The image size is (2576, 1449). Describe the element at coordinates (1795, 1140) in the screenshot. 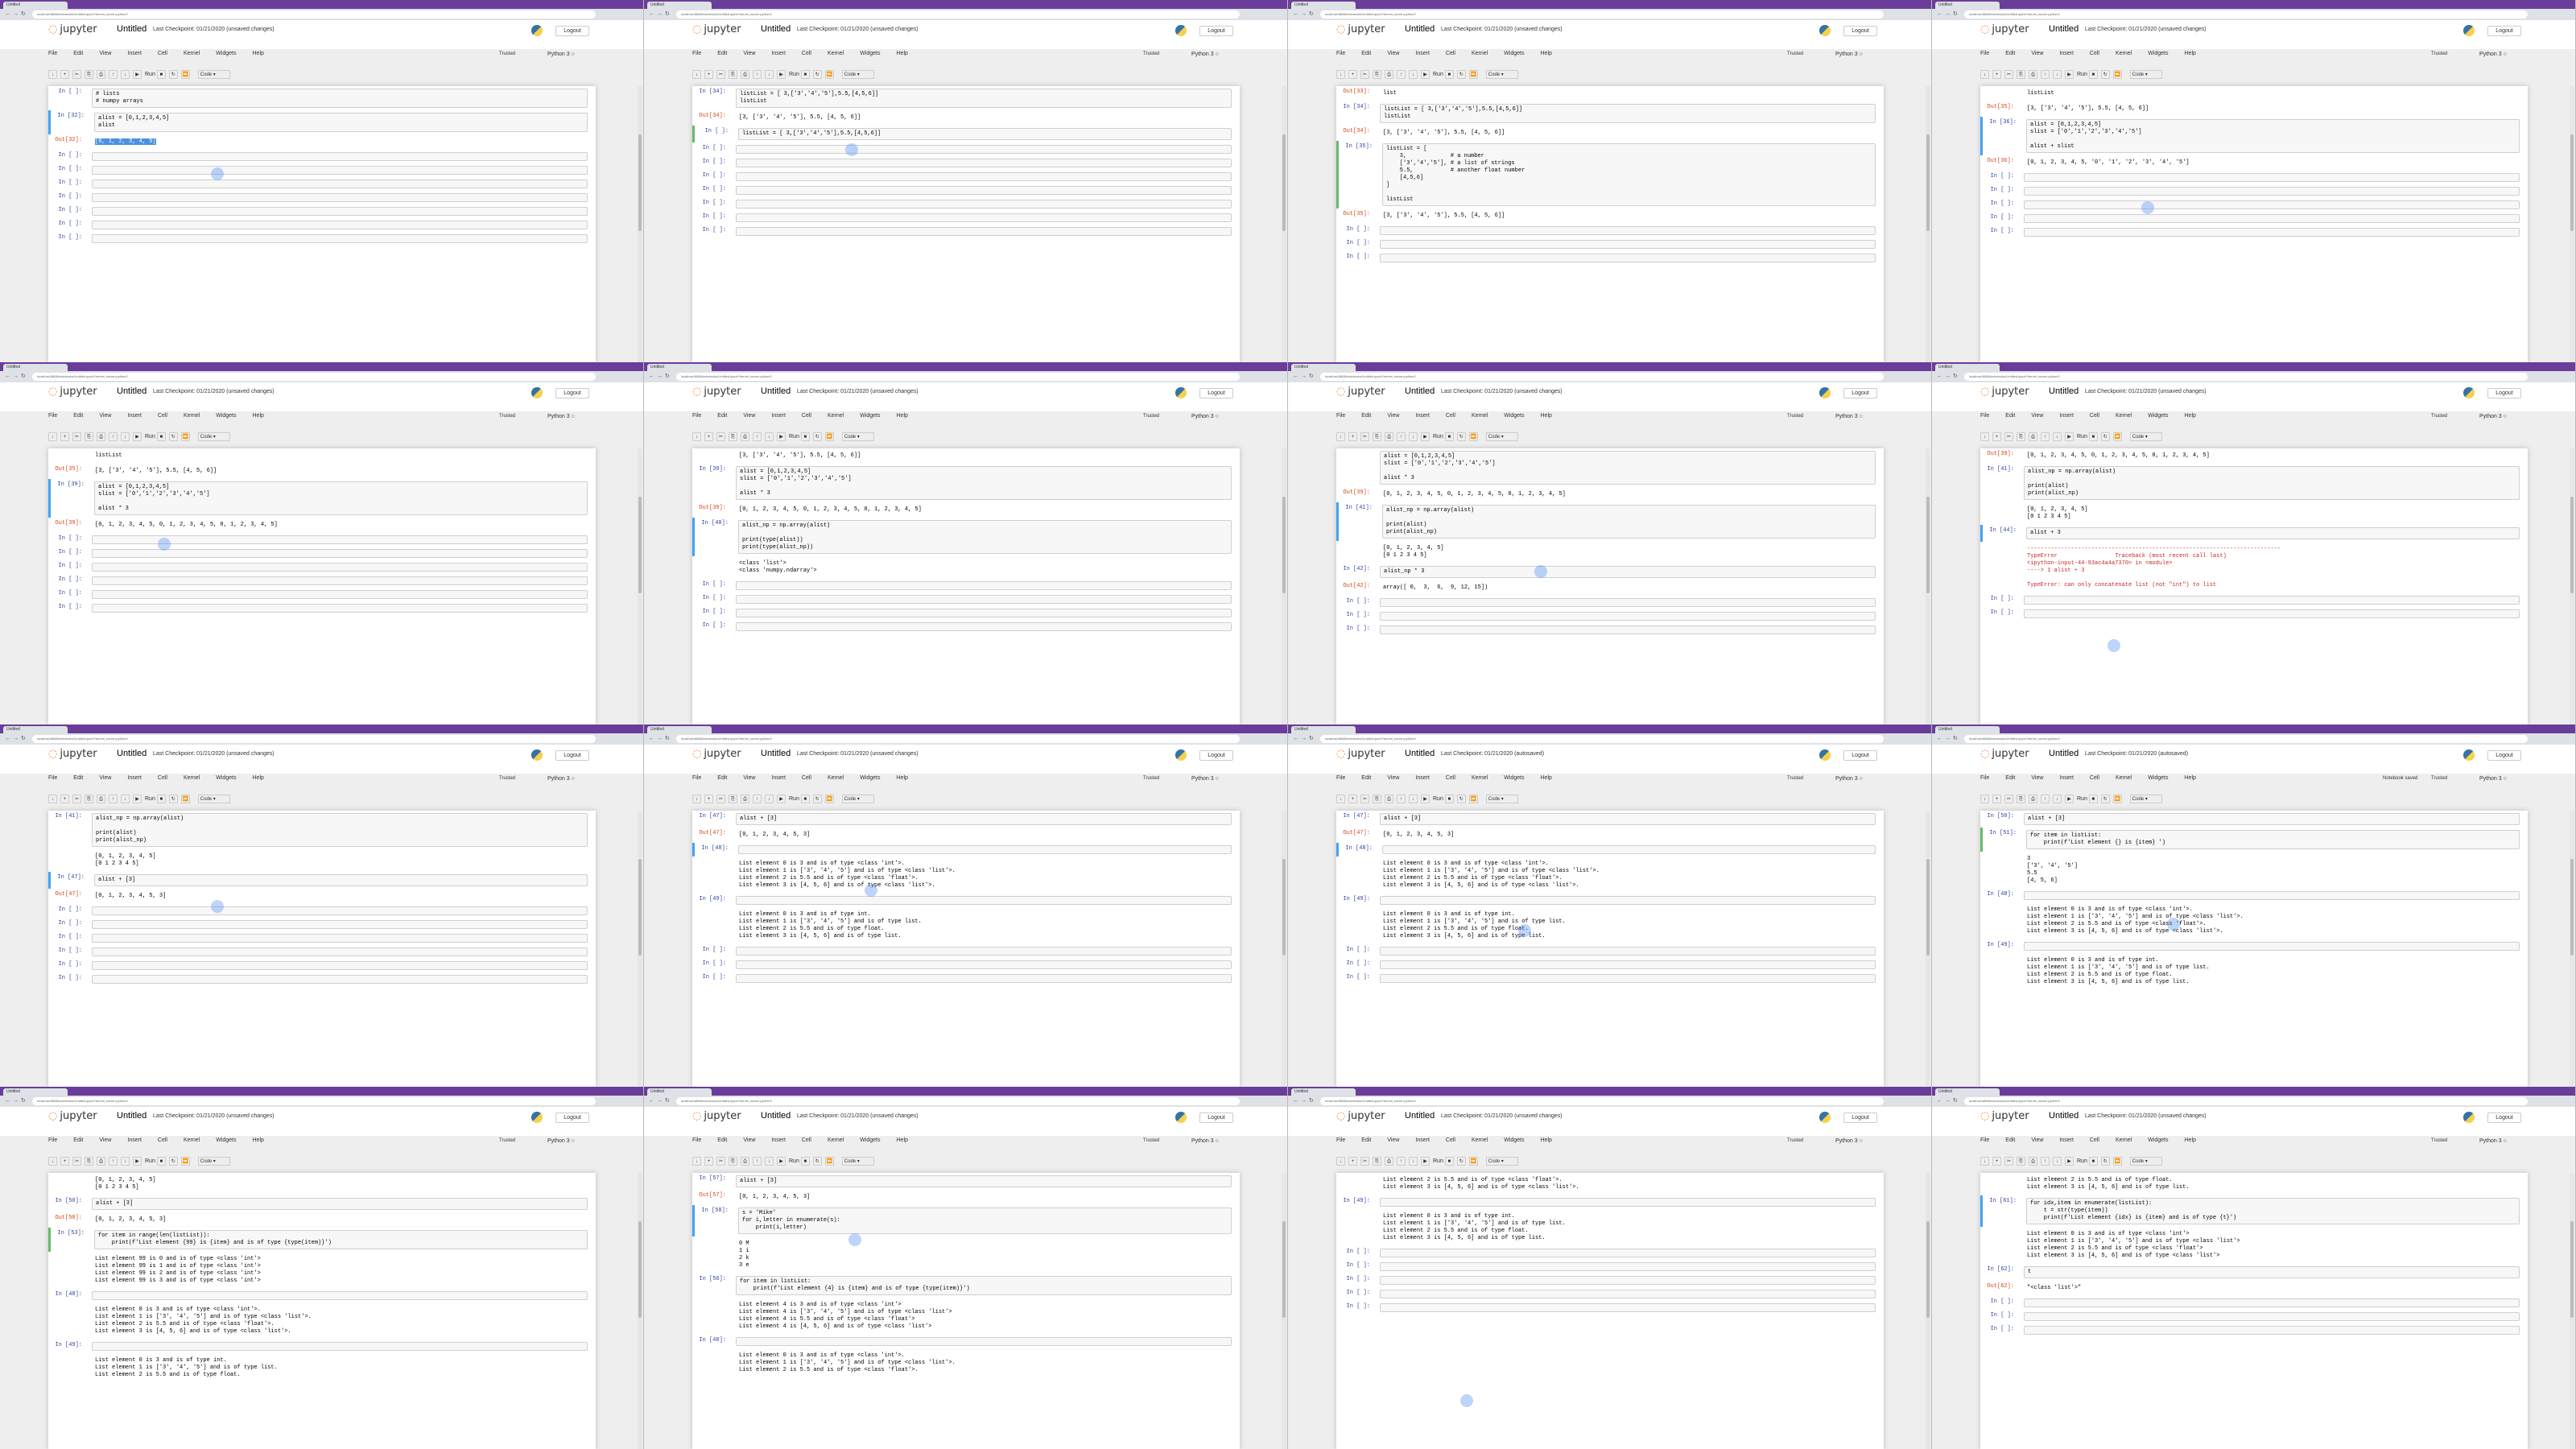

I see `trusted-indicator: Trusted` at that location.